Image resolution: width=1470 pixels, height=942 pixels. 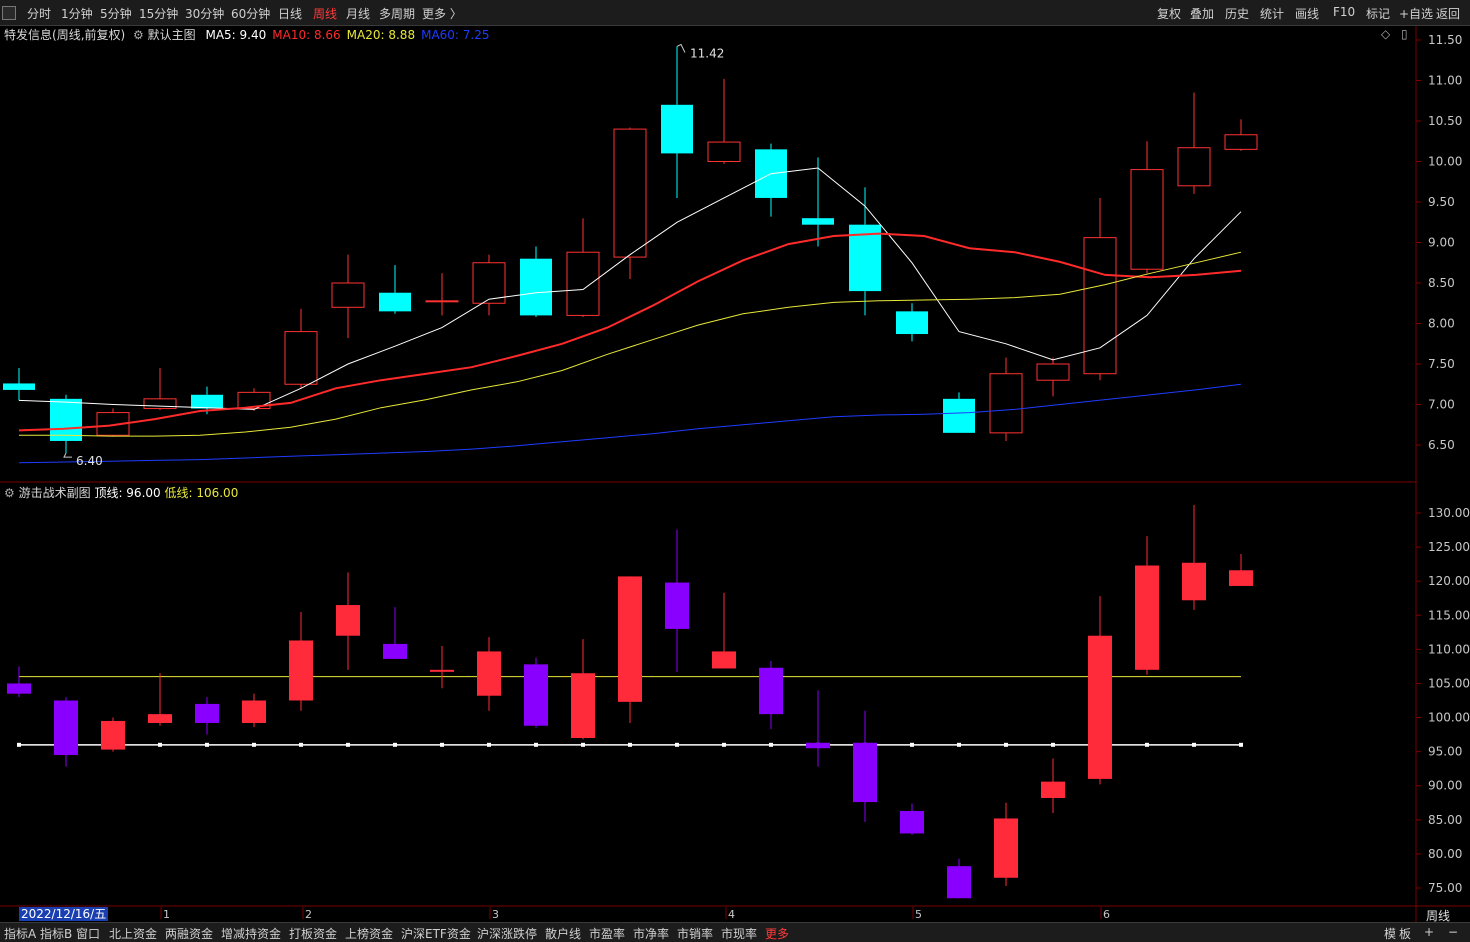 I want to click on main-tick-label: 10.50, so click(x=1445, y=121).